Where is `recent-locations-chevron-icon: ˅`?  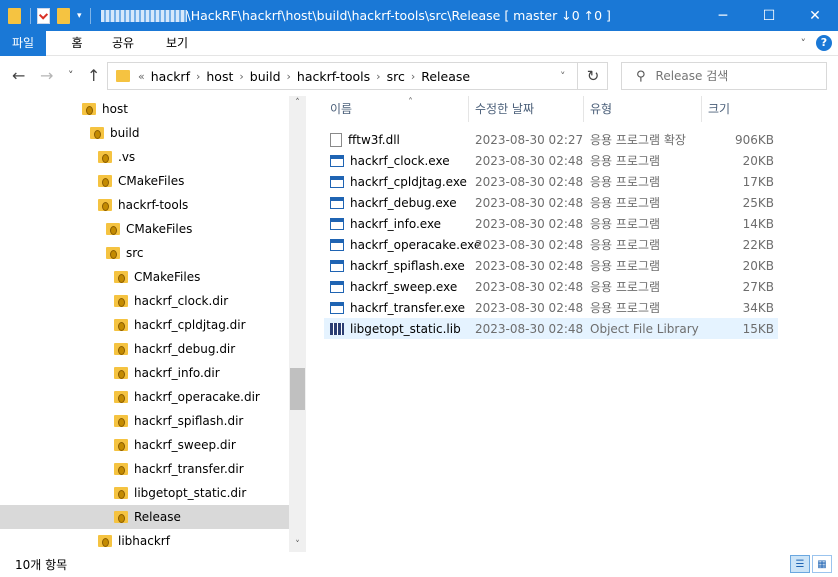 recent-locations-chevron-icon: ˅ is located at coordinates (71, 75).